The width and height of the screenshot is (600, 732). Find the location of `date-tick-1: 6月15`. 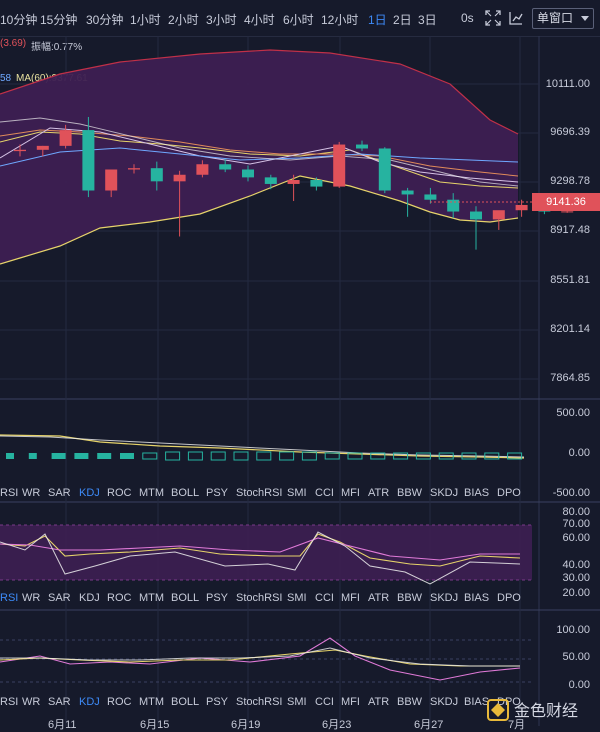

date-tick-1: 6月15 is located at coordinates (155, 725).